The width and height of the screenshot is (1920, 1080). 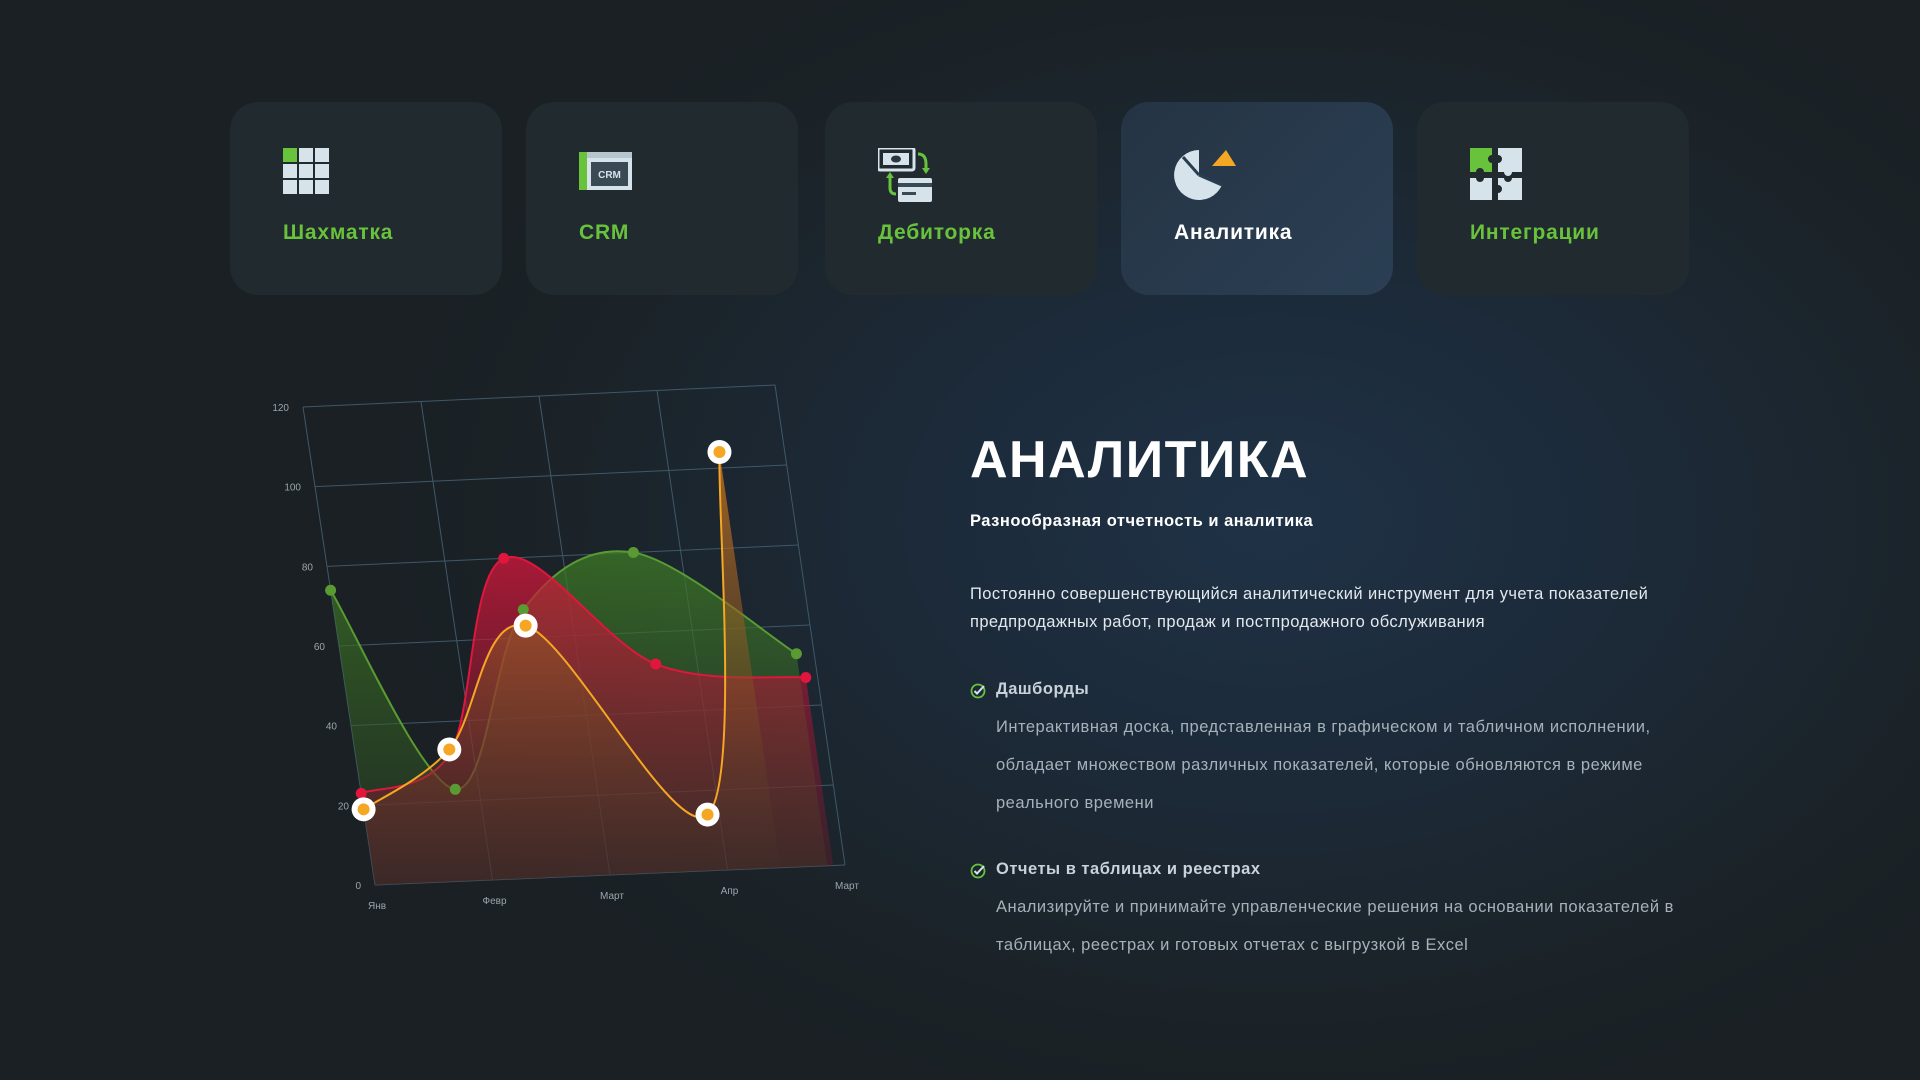 I want to click on pie-chart-icon, so click(x=1205, y=174).